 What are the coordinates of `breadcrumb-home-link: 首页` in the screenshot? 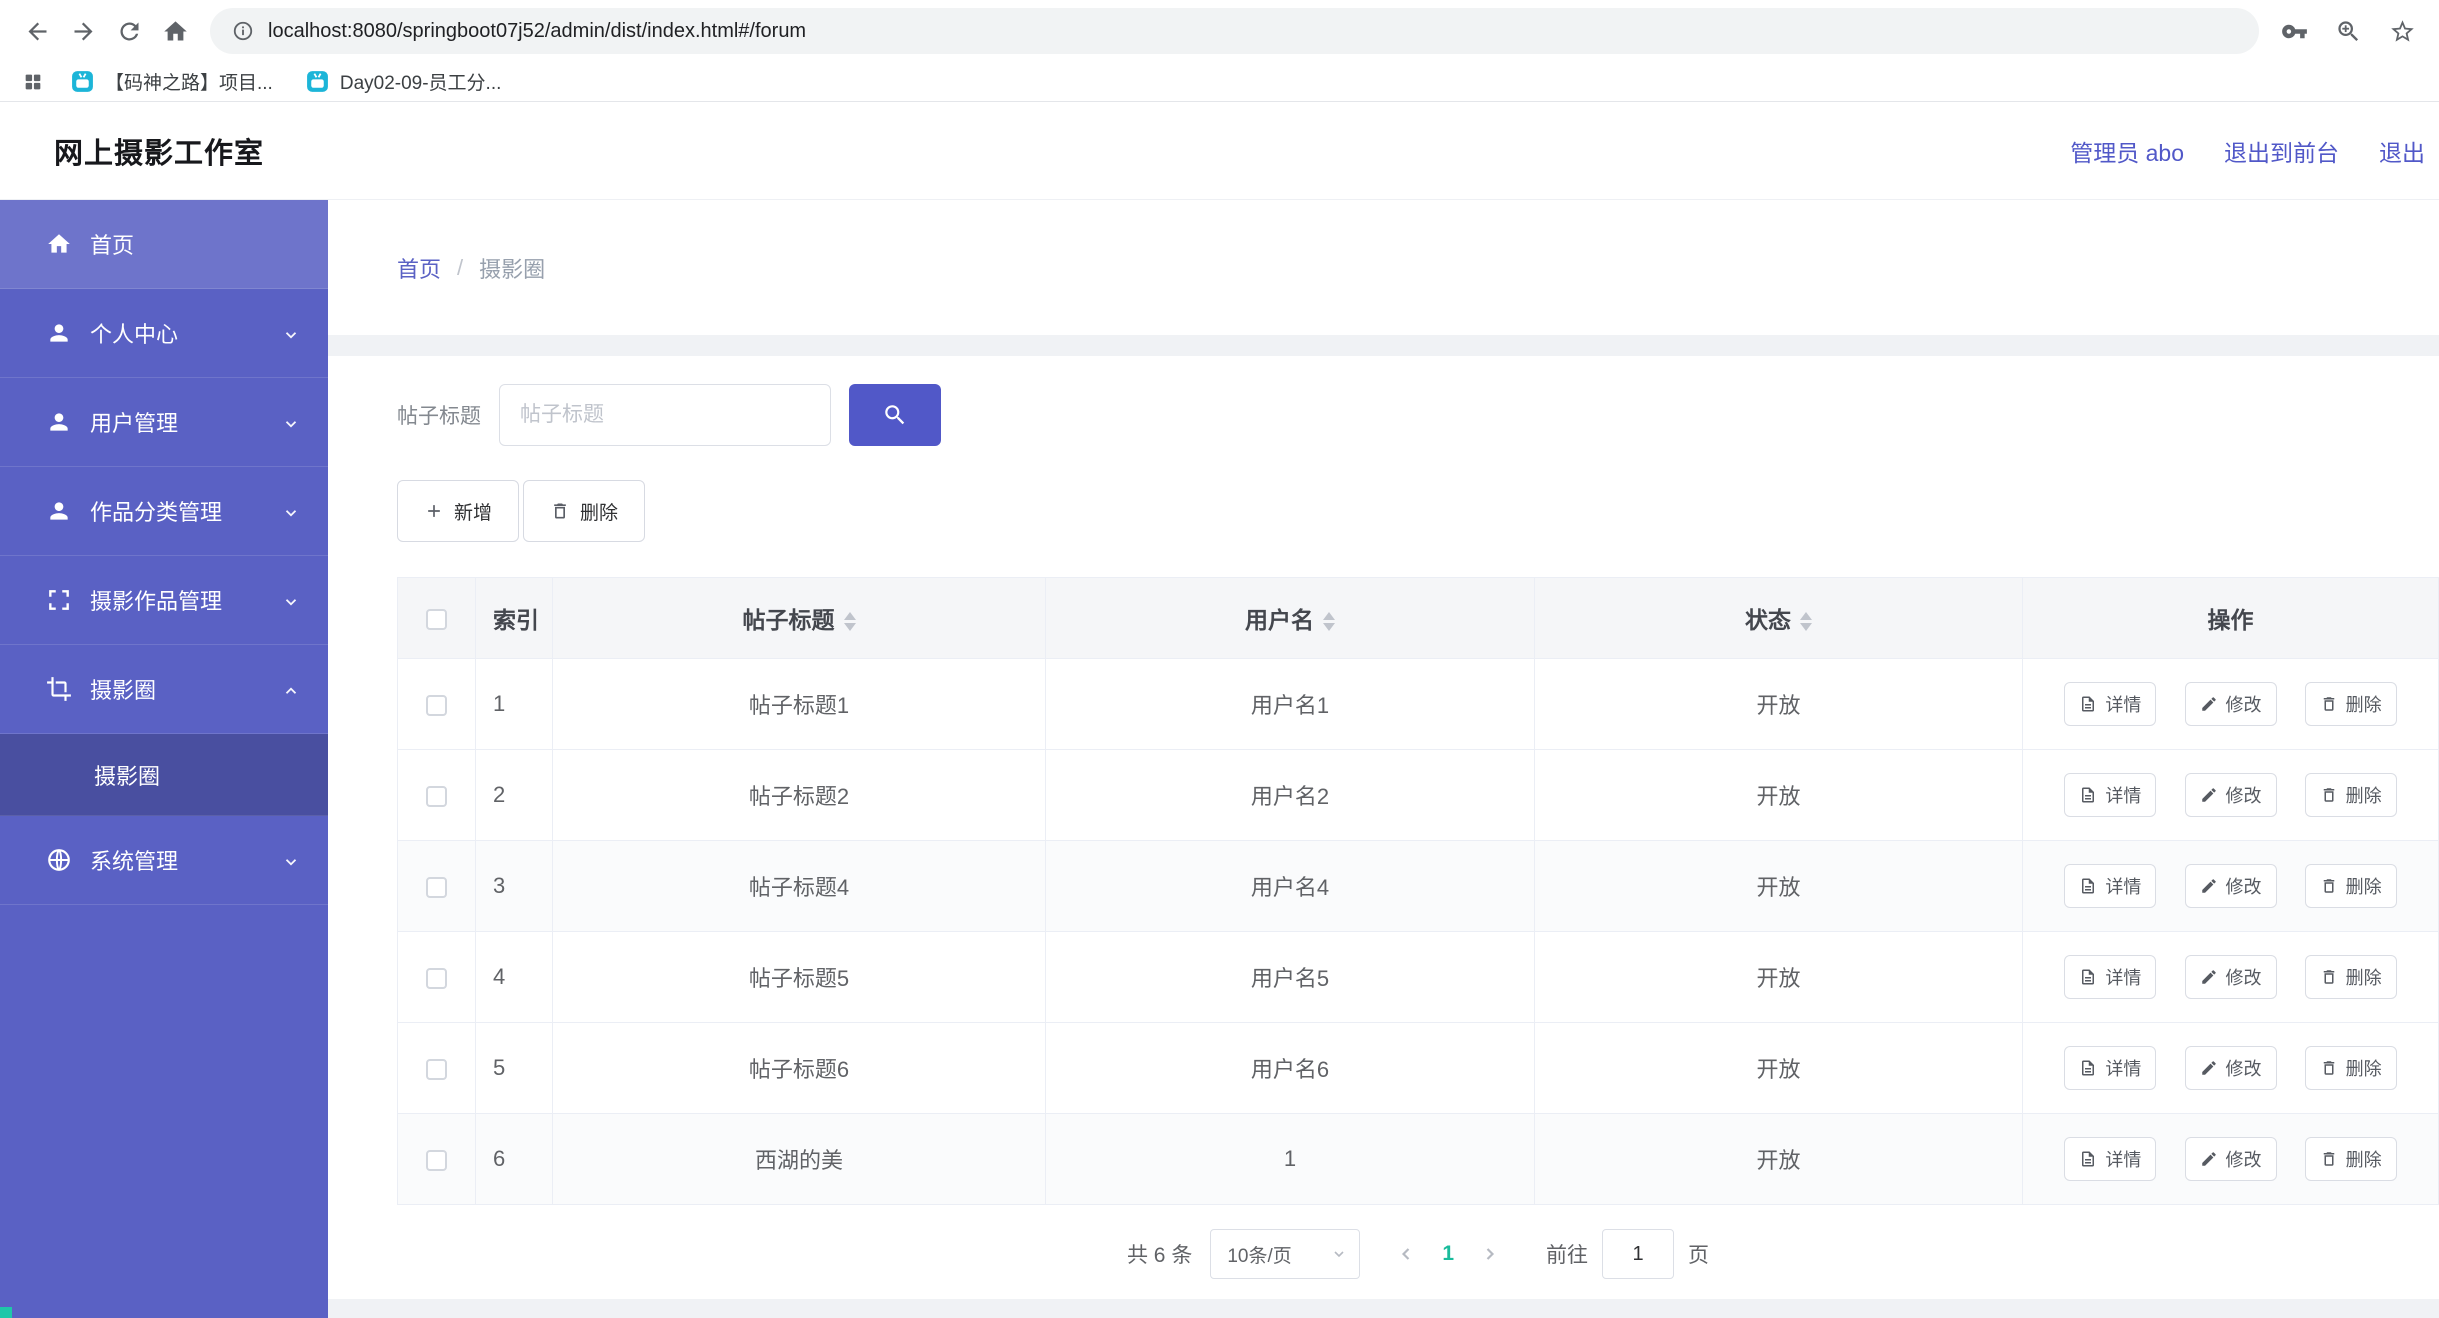 It's located at (419, 268).